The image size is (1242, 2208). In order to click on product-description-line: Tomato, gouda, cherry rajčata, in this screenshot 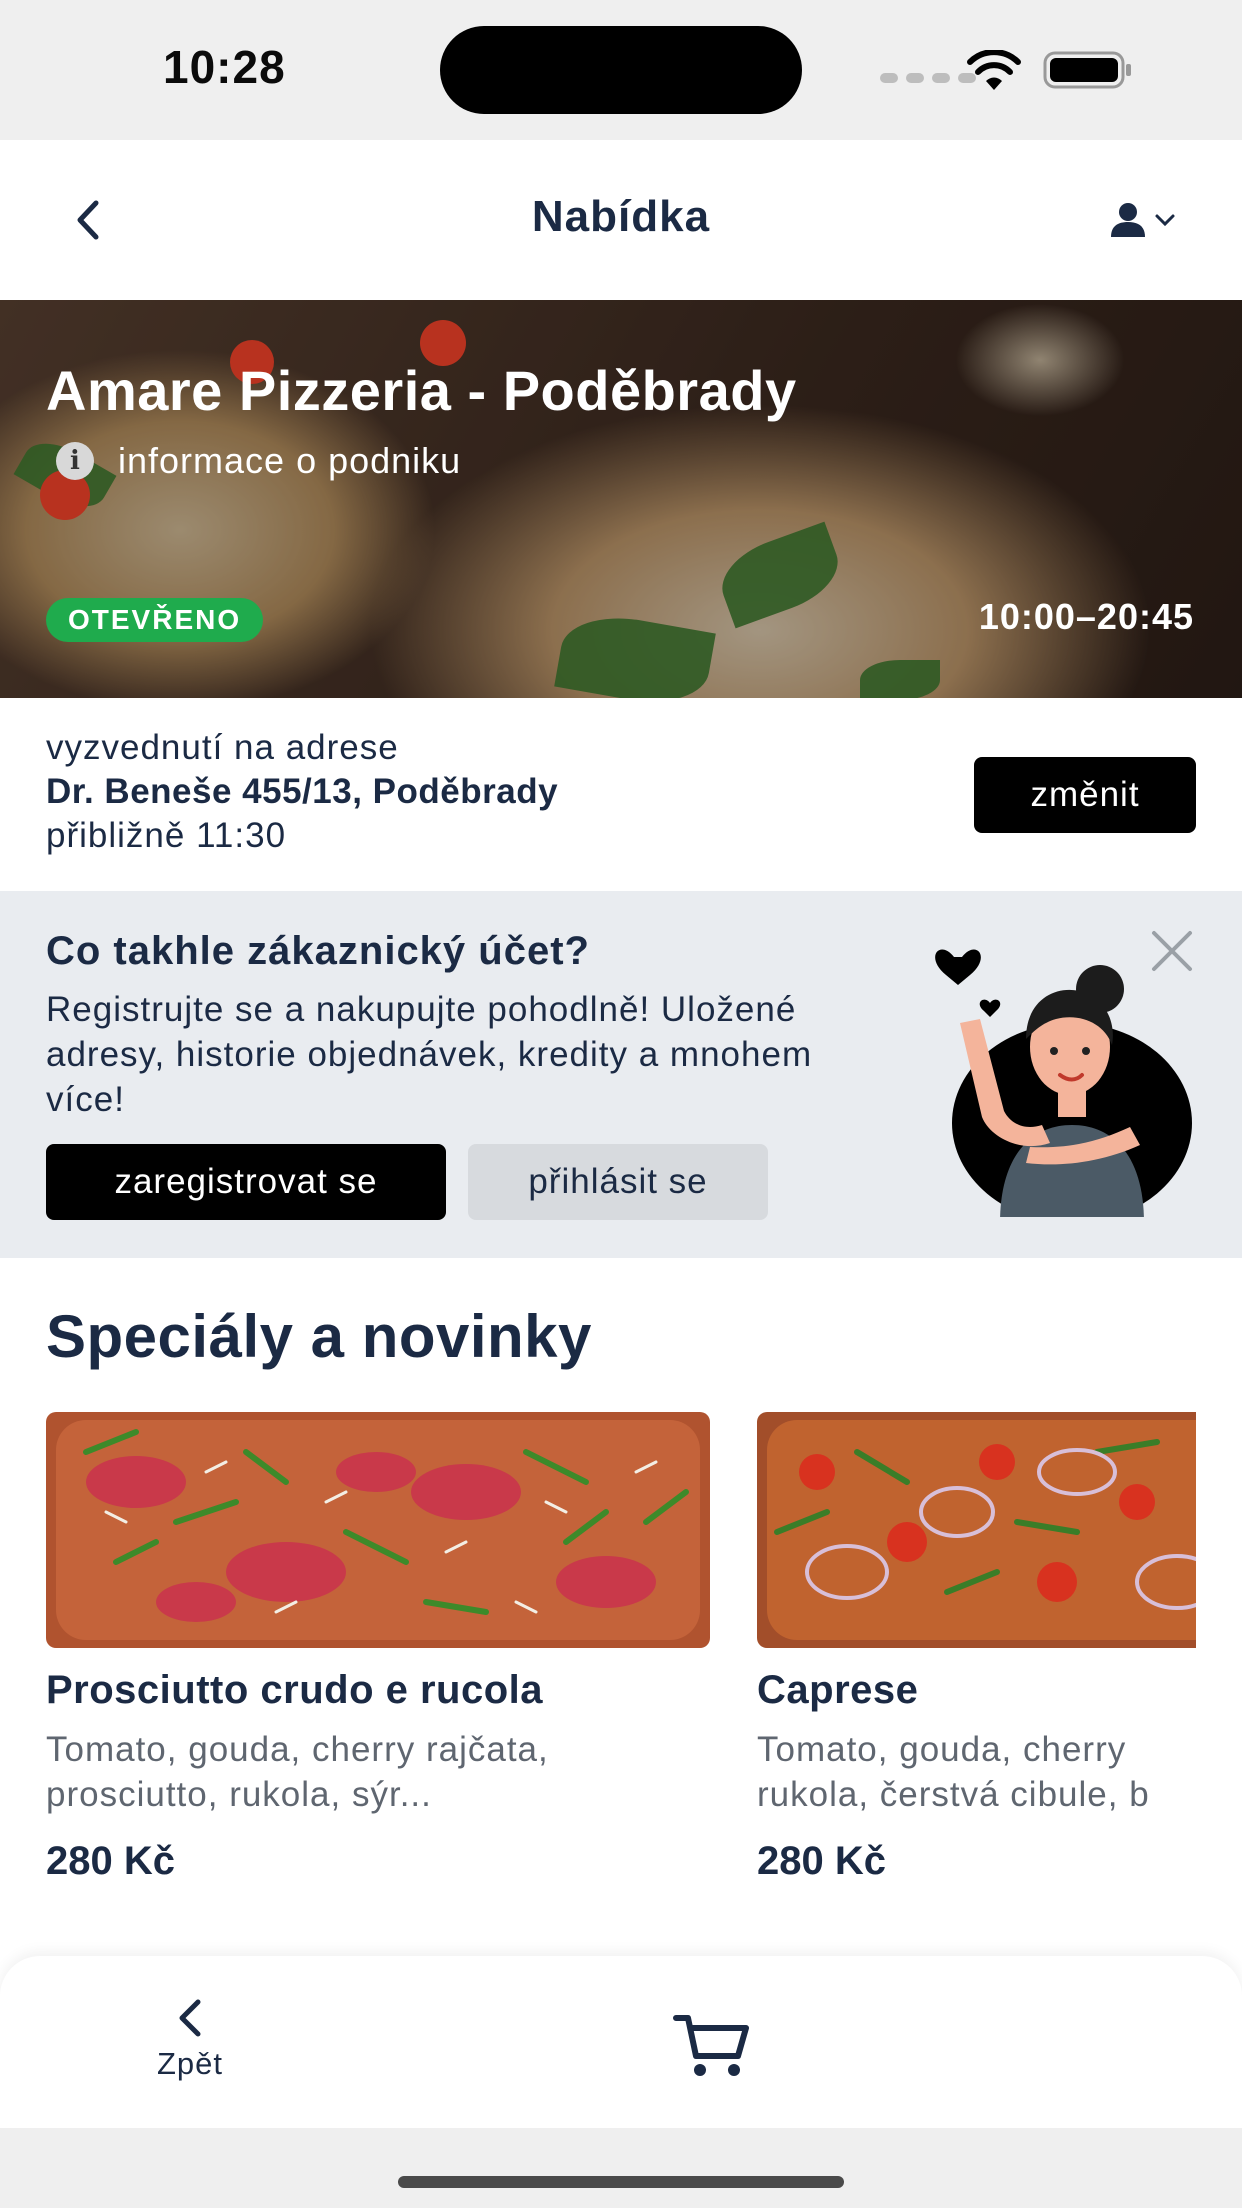, I will do `click(297, 1749)`.